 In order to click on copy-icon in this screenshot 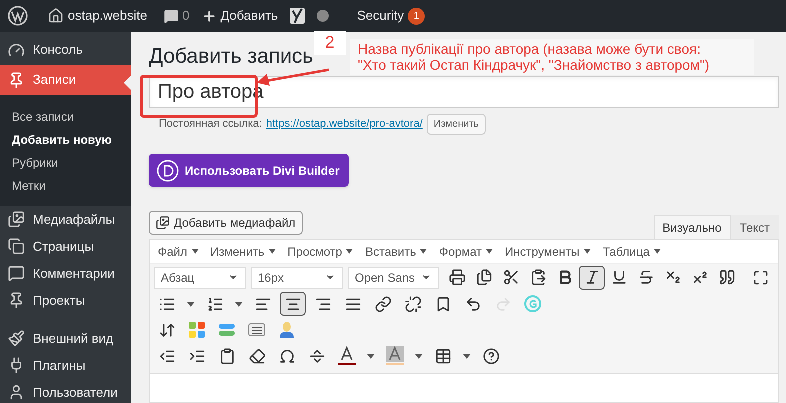, I will do `click(484, 277)`.